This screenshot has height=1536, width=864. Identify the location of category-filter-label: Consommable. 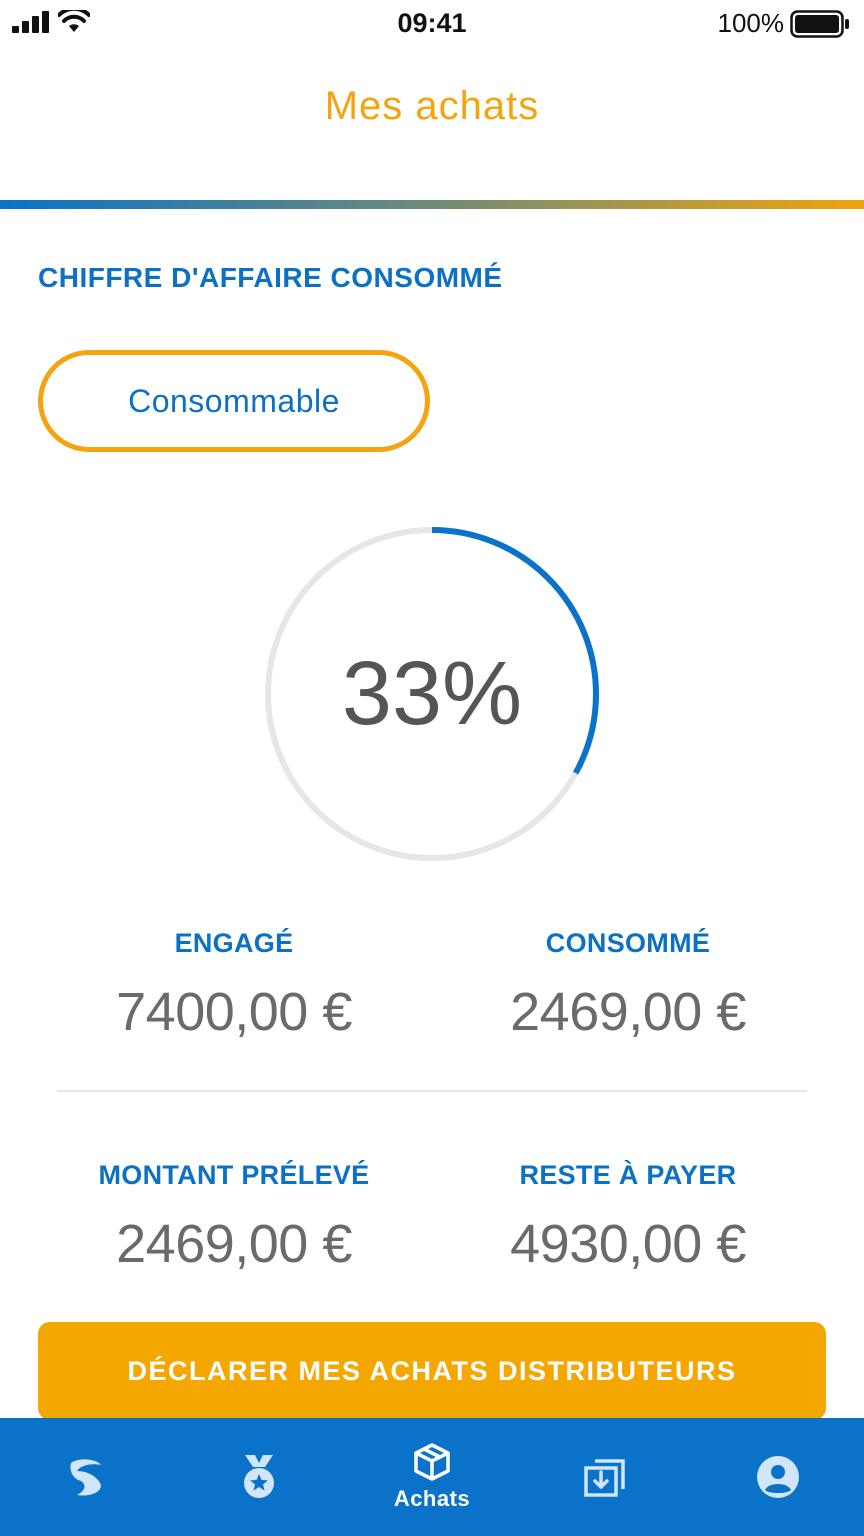
(234, 400).